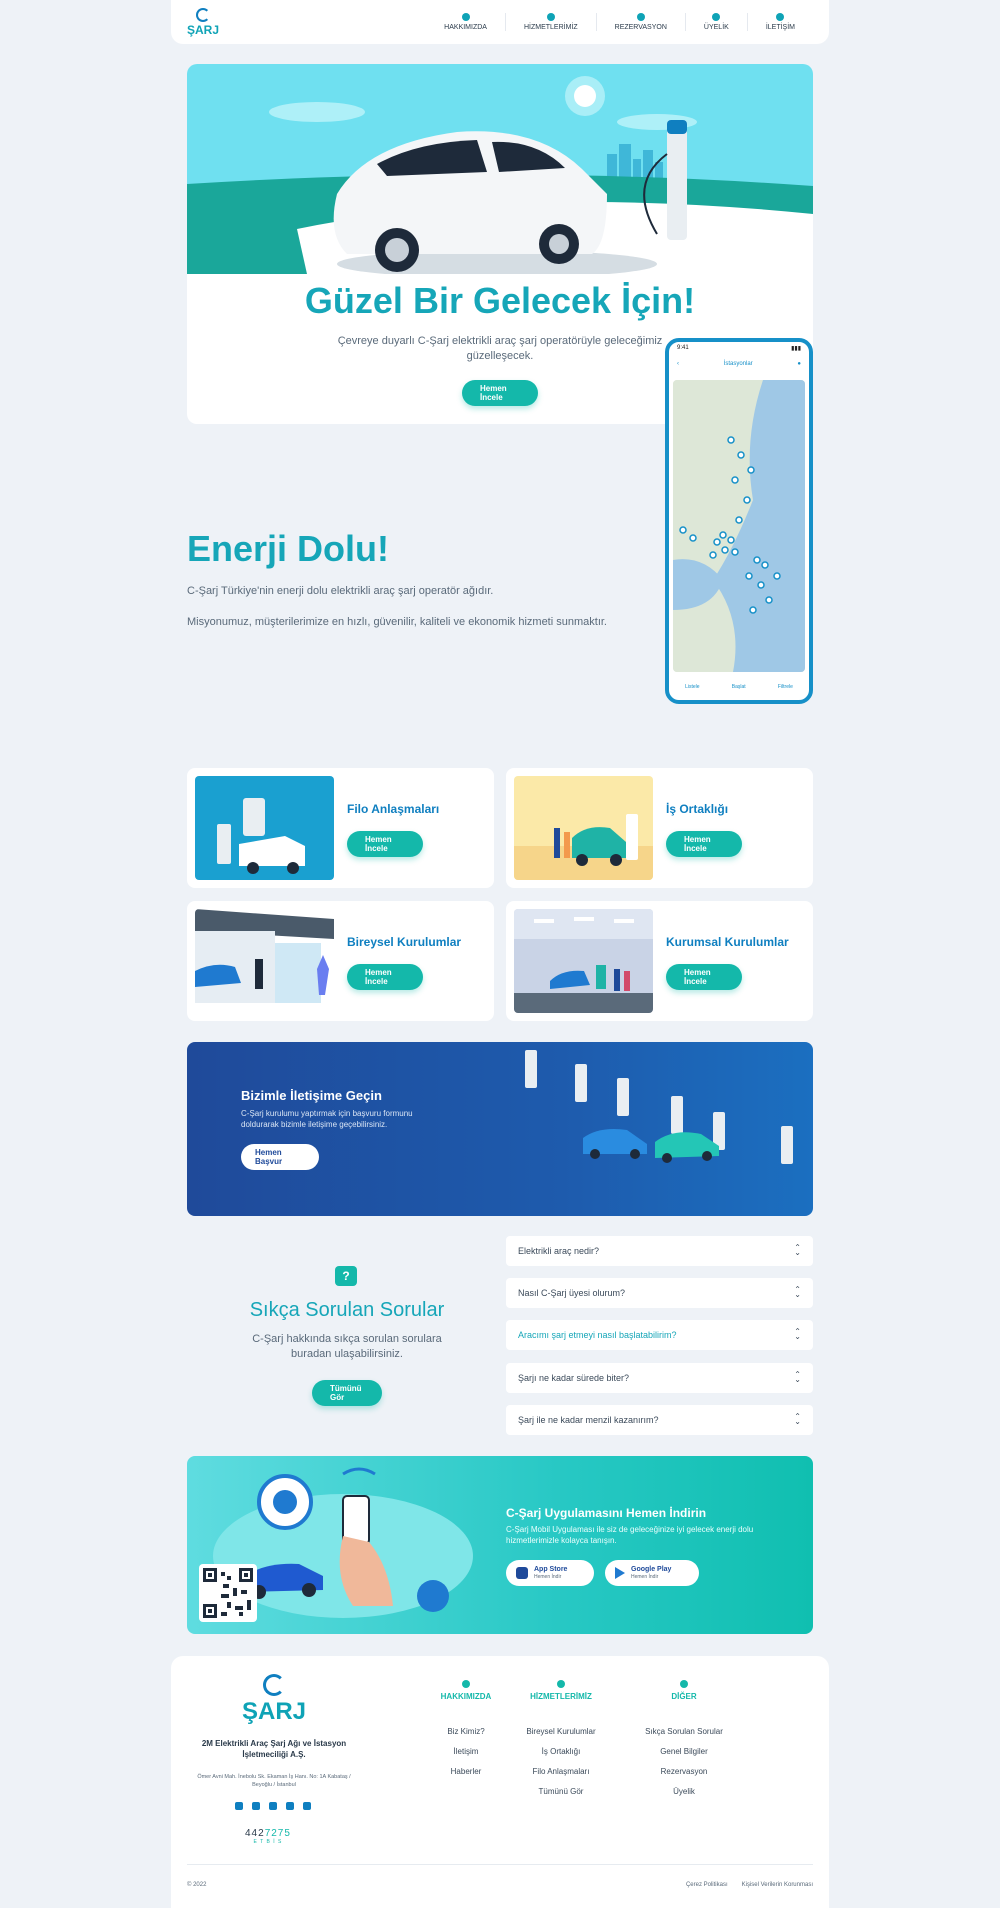  Describe the element at coordinates (652, 1573) in the screenshot. I see `google-play-button: Google Play Hemen İndir` at that location.